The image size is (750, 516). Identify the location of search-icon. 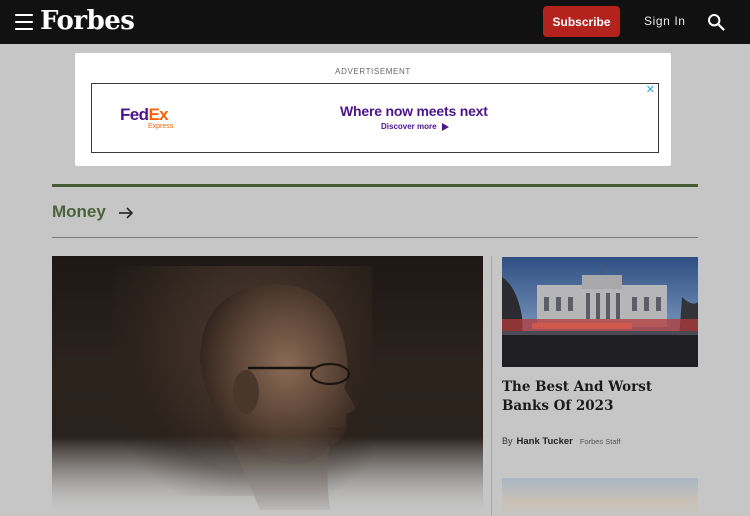
(716, 22).